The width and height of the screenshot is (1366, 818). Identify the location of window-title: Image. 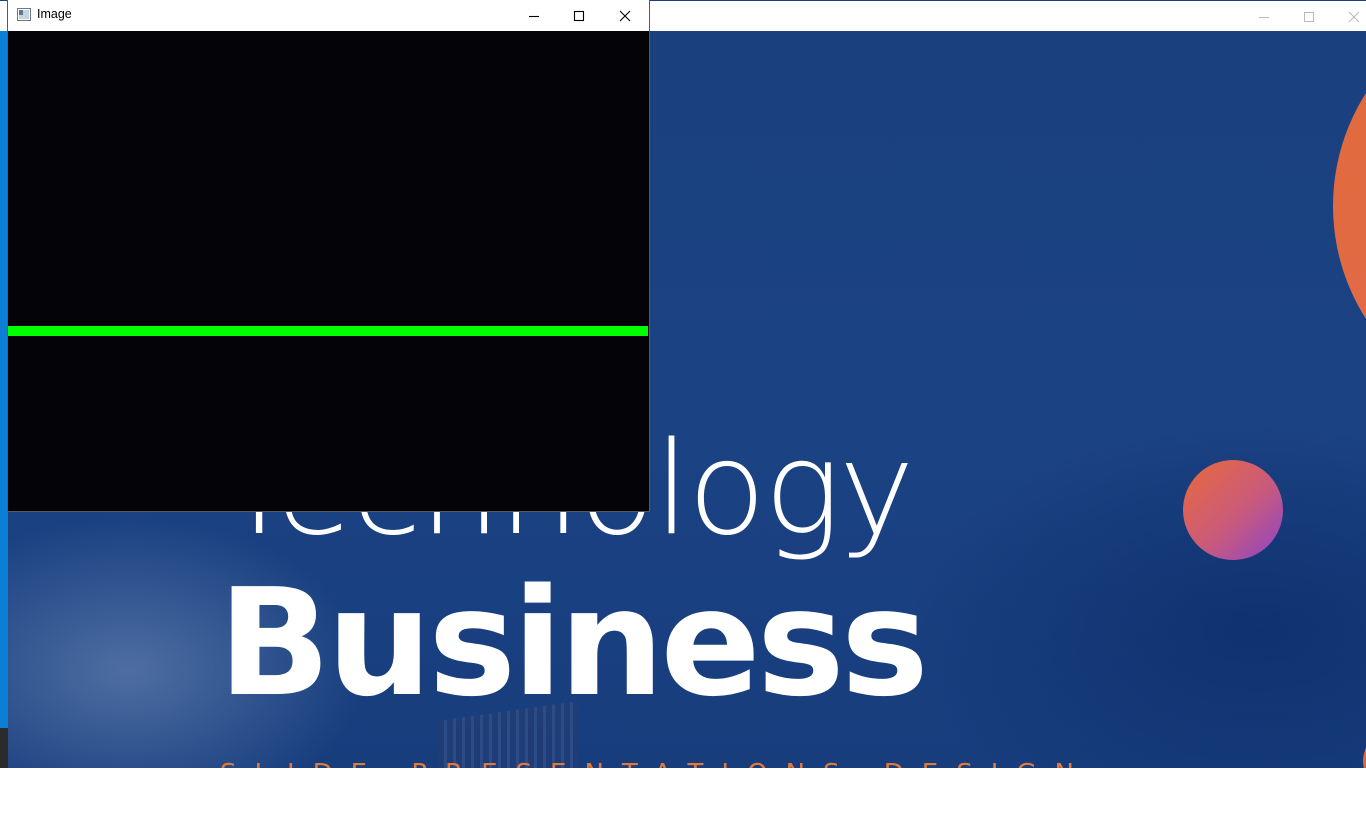
(54, 14).